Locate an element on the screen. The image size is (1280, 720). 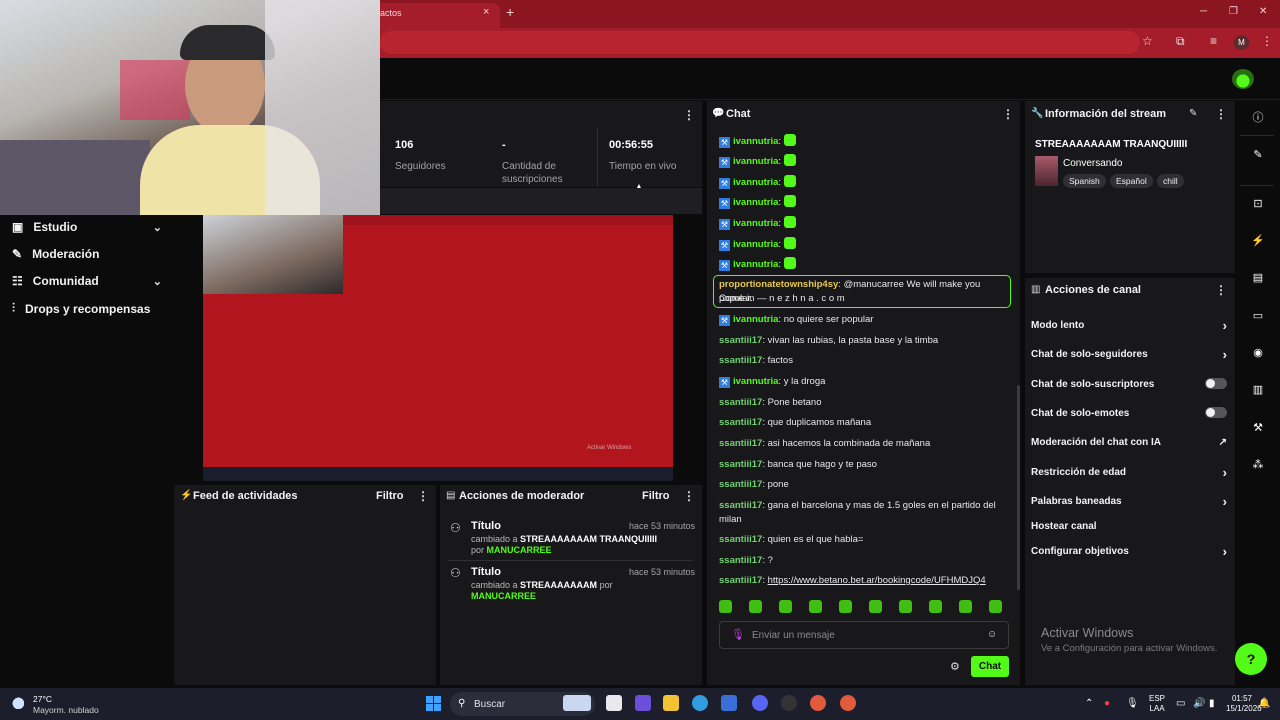
activity-filter-button: Filtro is located at coordinates (390, 496).